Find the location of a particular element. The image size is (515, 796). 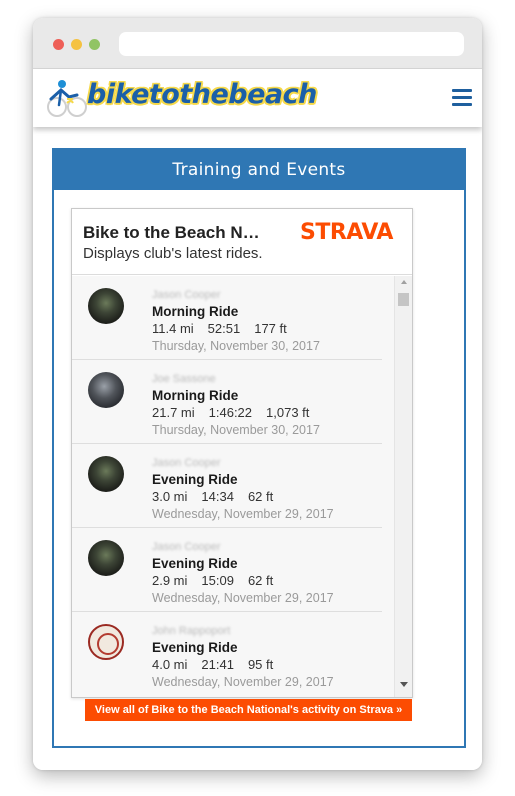

close-window-dot is located at coordinates (58, 44).